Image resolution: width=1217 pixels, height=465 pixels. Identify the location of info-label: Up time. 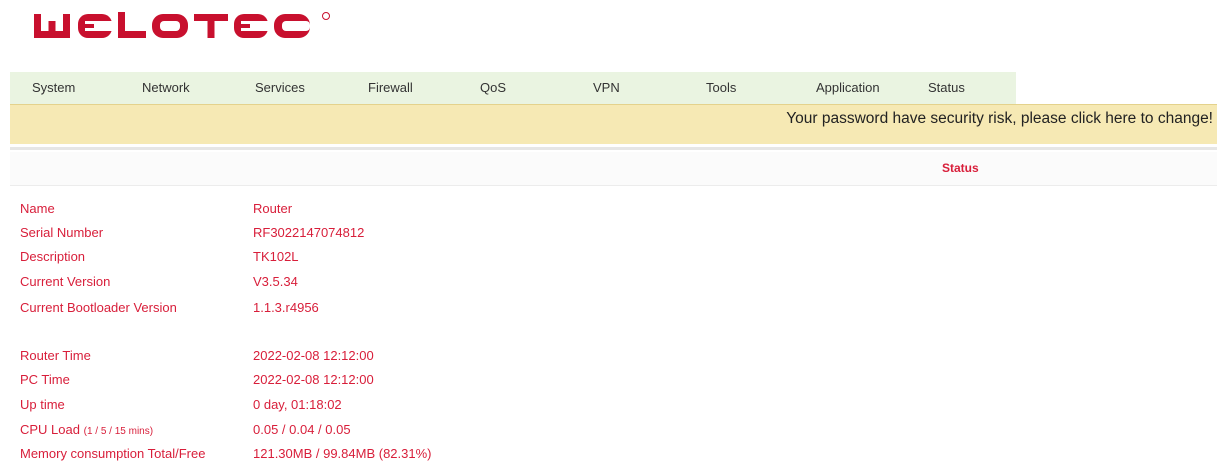
(42, 404).